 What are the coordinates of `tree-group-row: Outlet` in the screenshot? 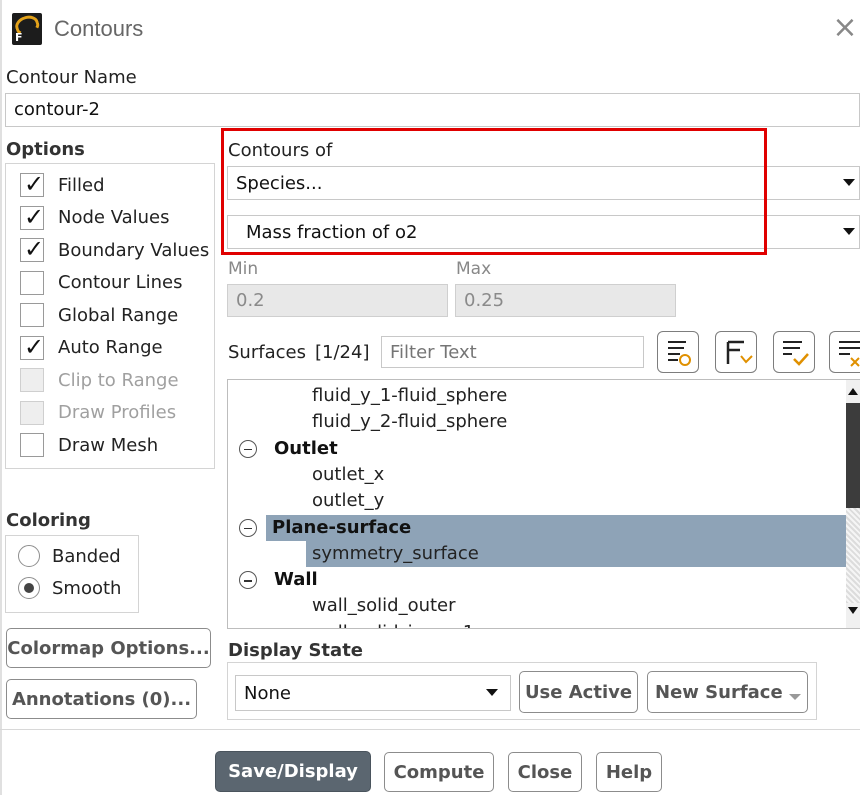 It's located at (538, 449).